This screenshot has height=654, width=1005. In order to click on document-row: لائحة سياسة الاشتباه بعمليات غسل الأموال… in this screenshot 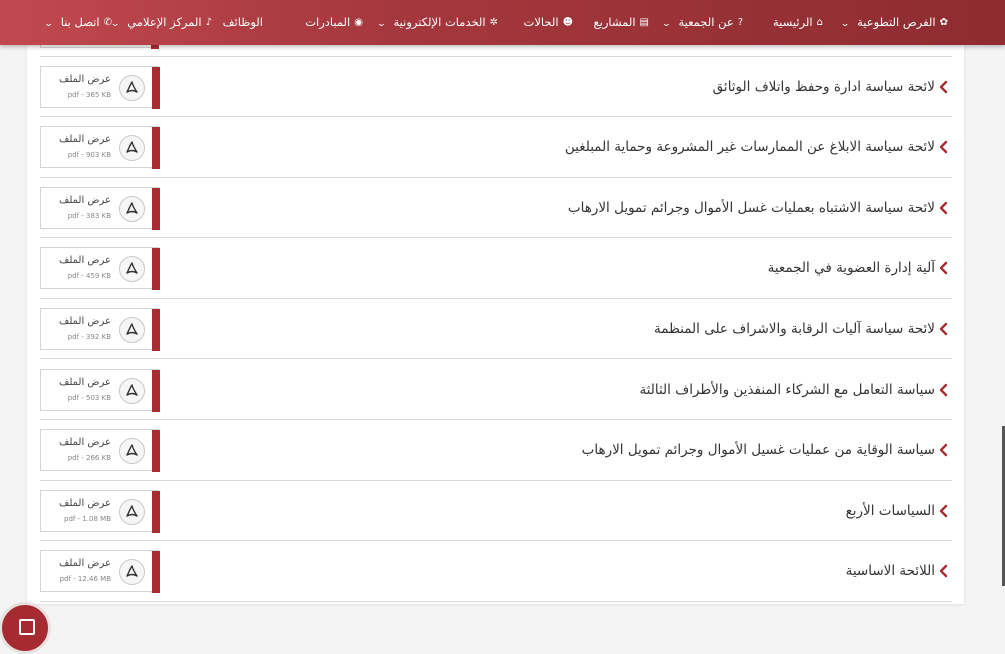, I will do `click(496, 208)`.